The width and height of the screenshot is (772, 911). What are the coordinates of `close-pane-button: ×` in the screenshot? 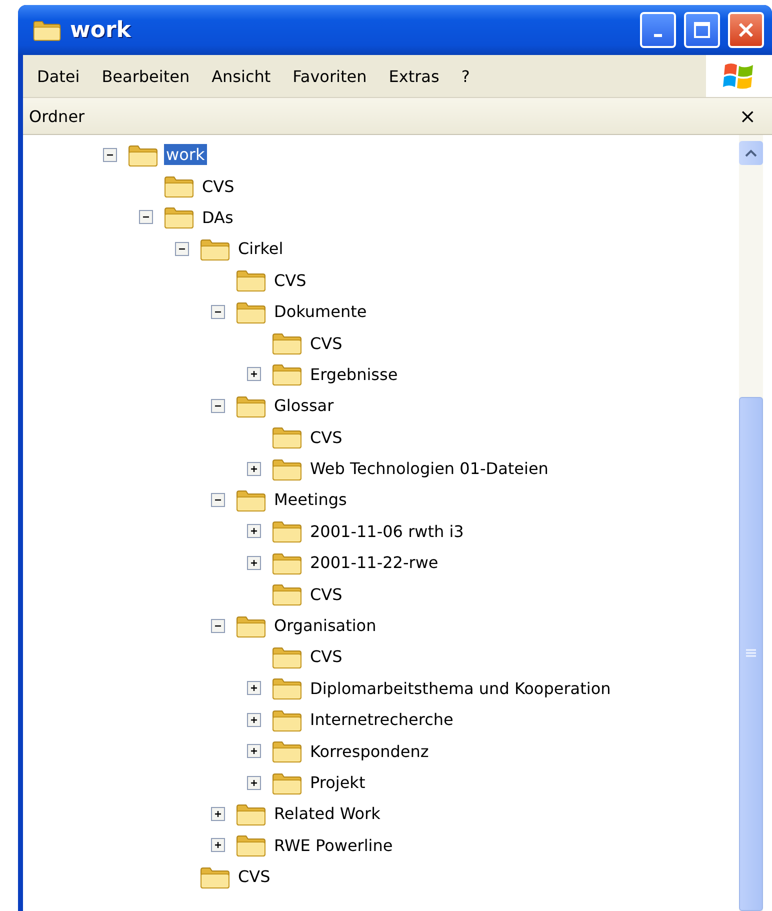 It's located at (747, 116).